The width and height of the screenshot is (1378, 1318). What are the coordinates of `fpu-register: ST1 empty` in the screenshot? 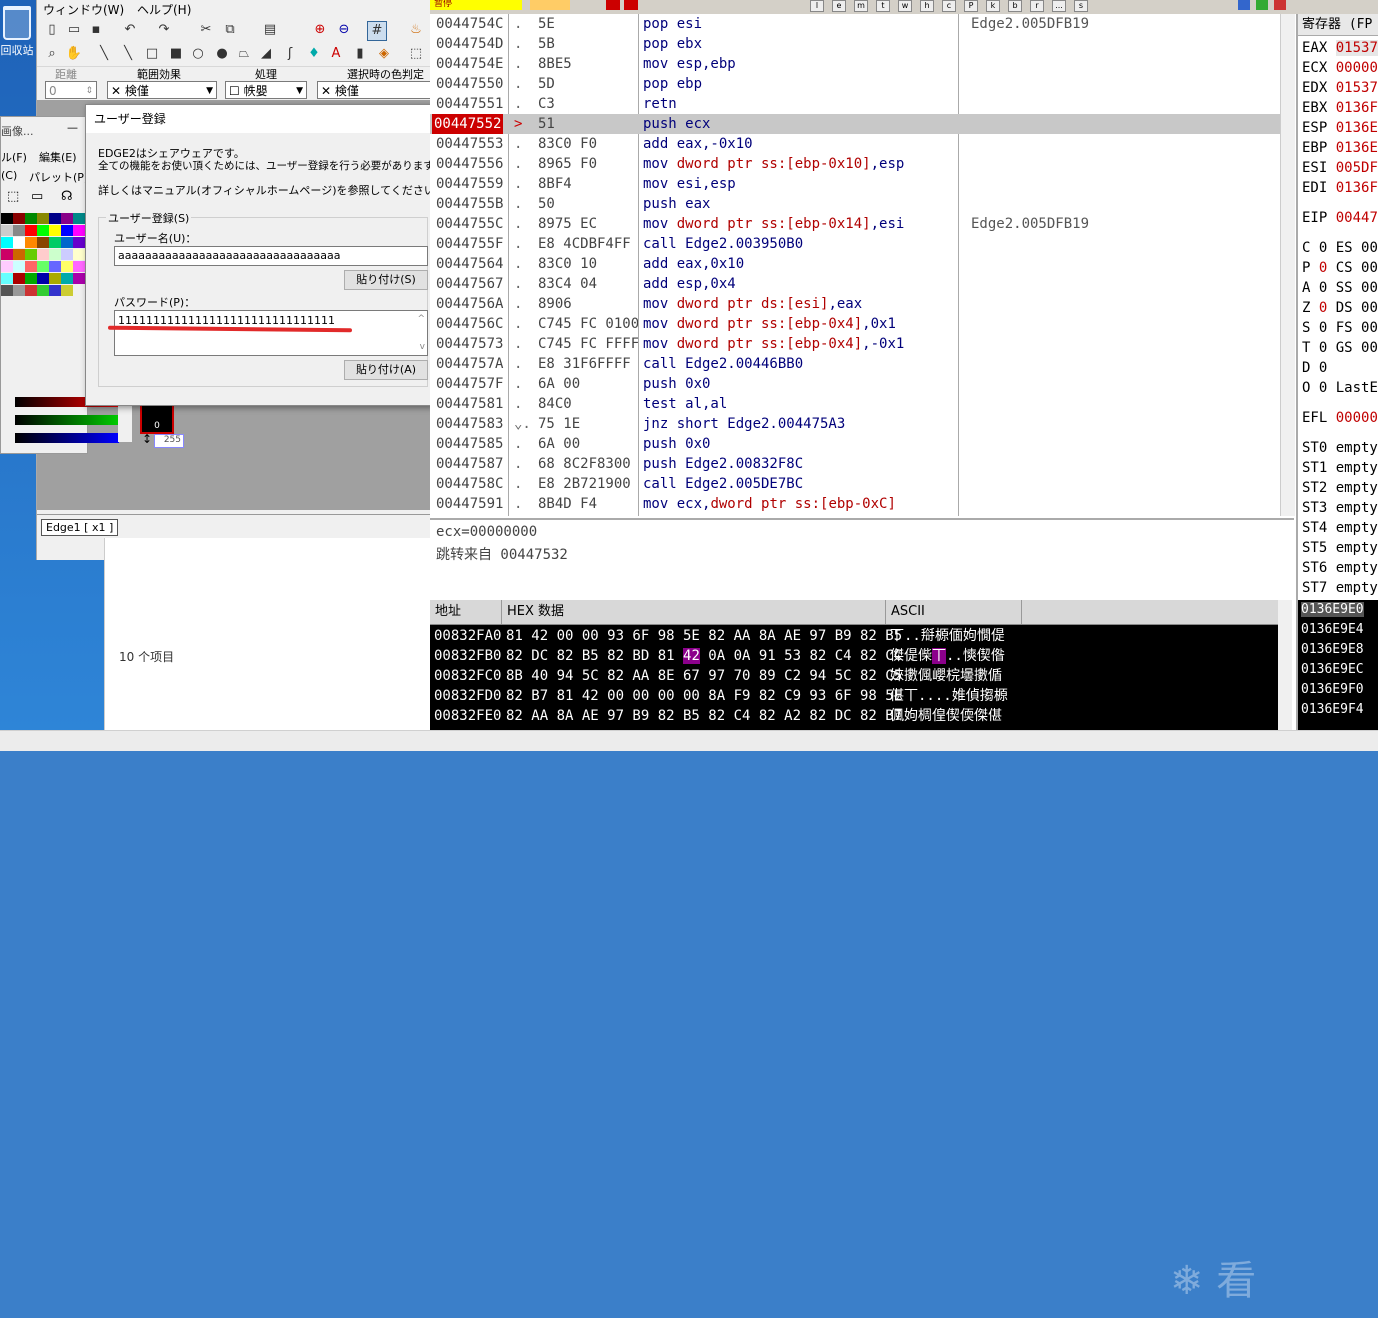 It's located at (1340, 468).